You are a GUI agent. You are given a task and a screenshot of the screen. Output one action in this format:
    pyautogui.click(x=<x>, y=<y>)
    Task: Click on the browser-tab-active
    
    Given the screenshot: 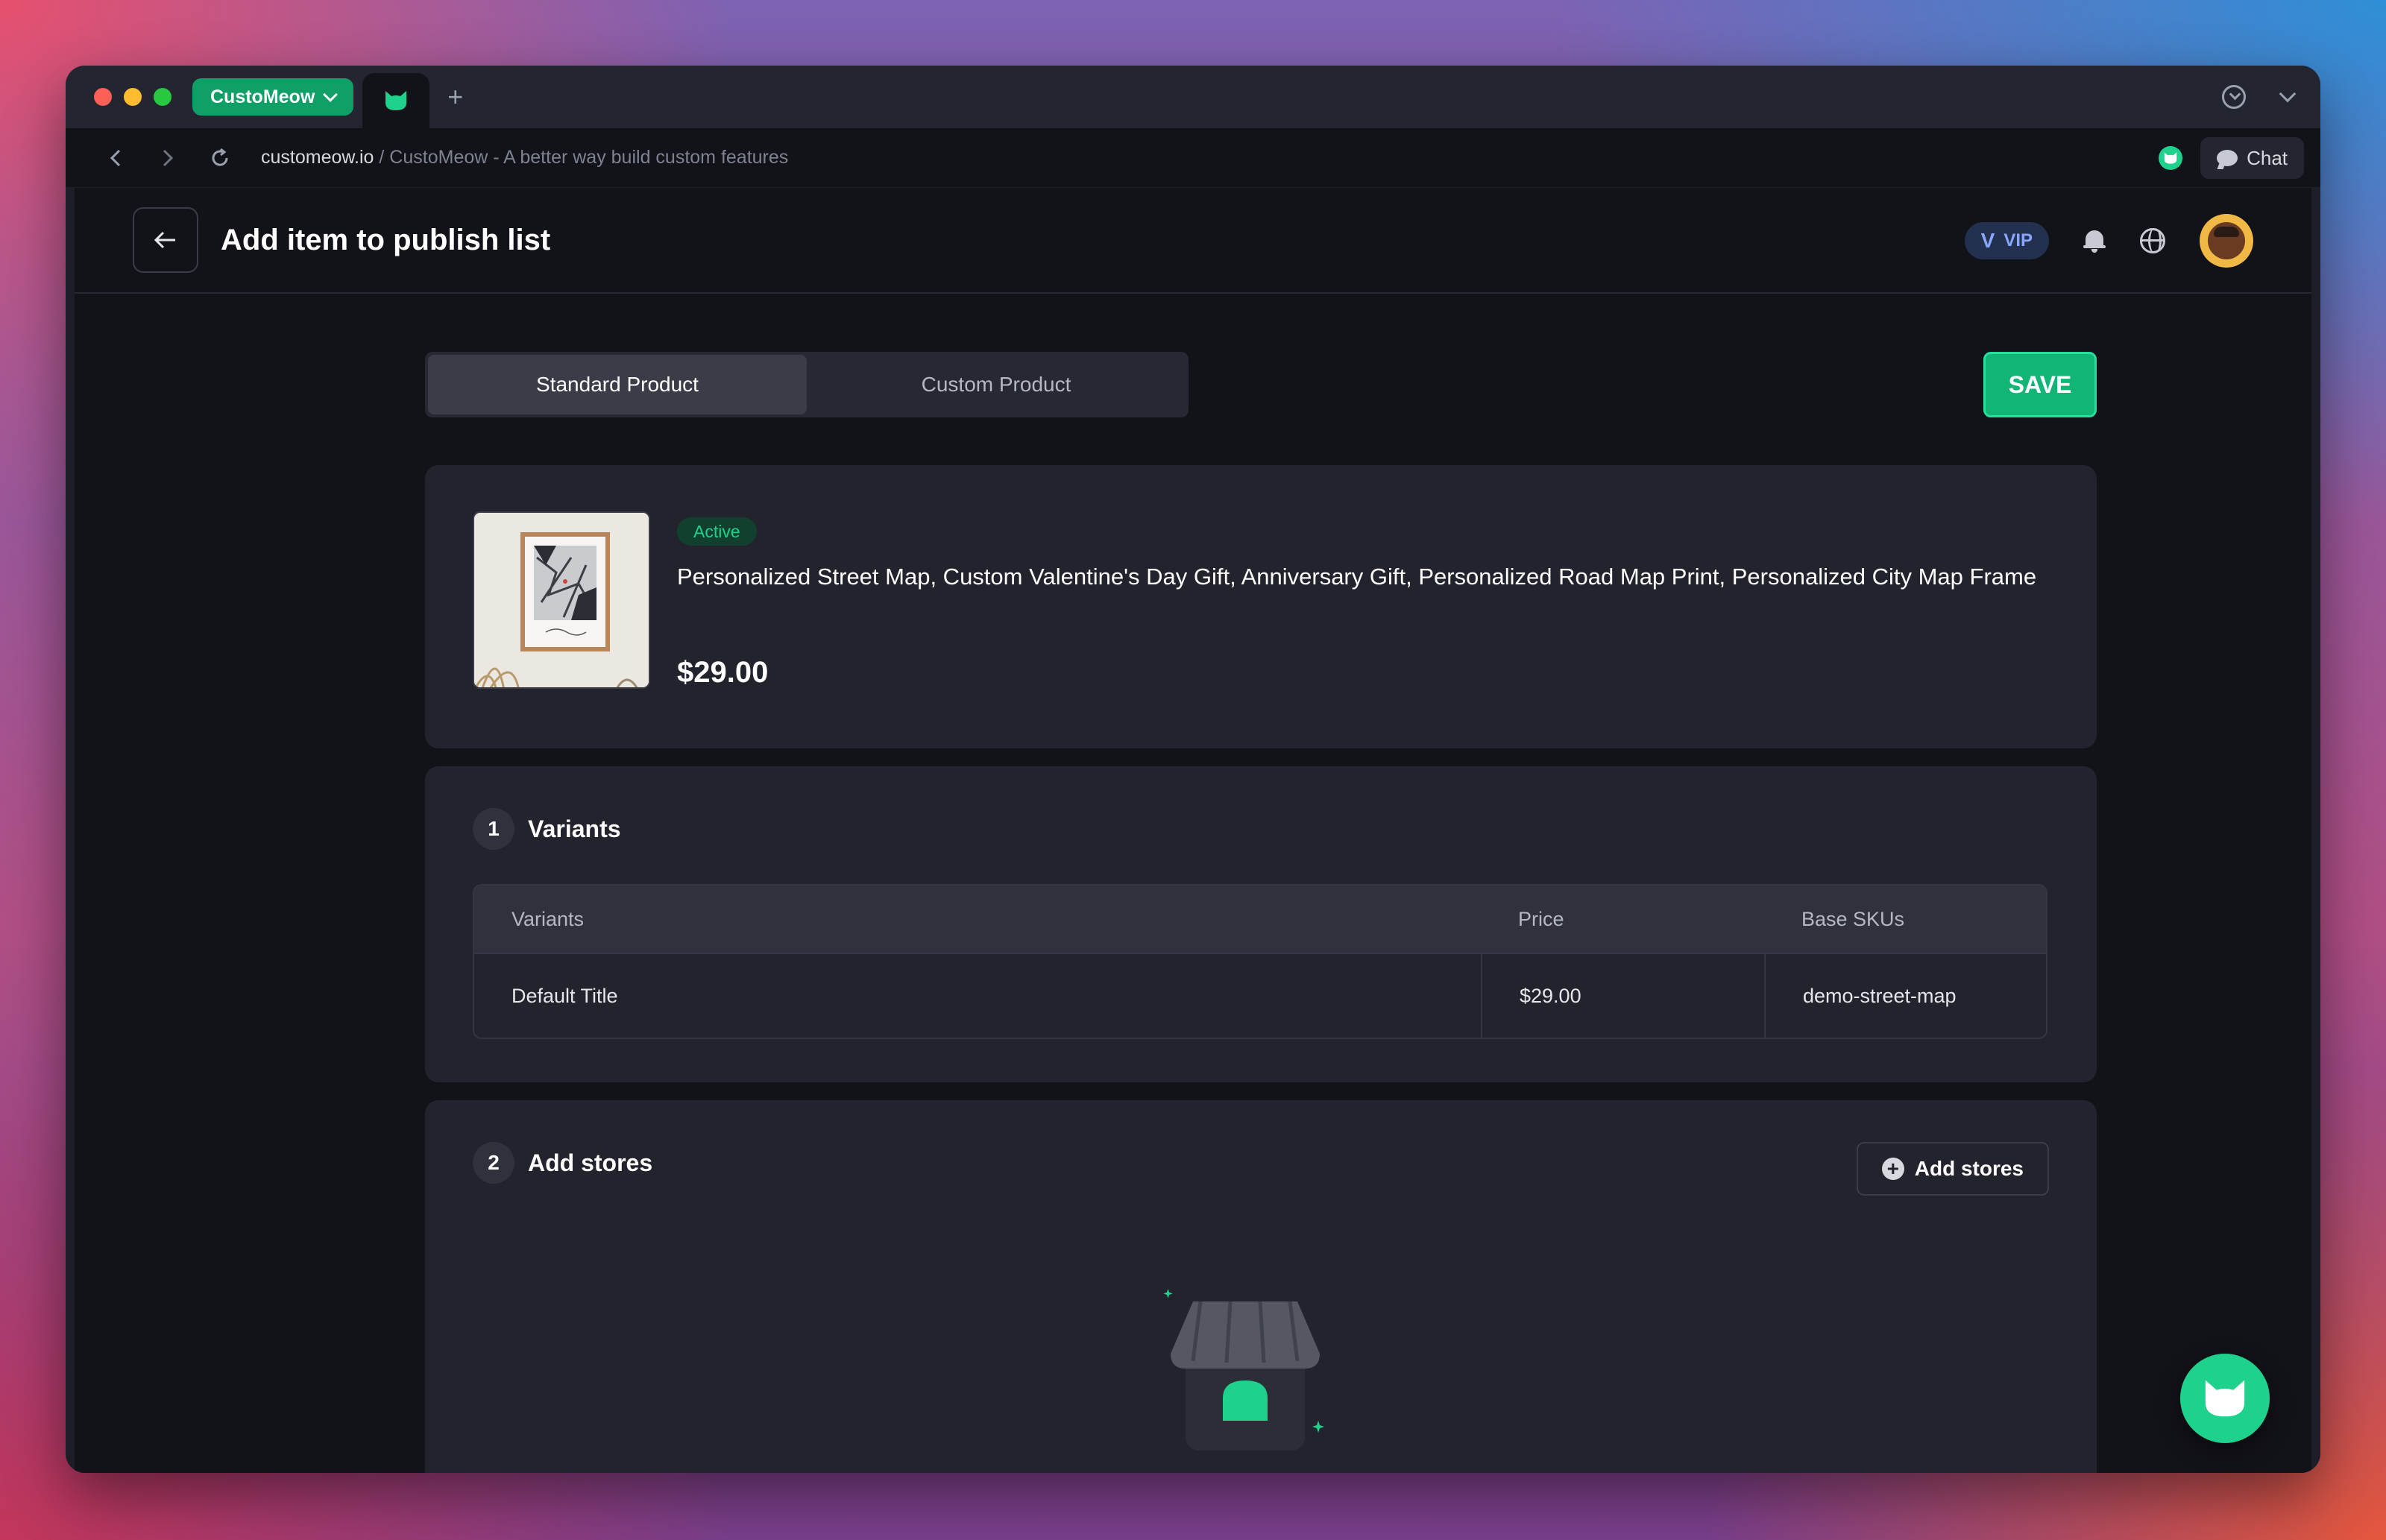 What is the action you would take?
    pyautogui.click(x=396, y=100)
    